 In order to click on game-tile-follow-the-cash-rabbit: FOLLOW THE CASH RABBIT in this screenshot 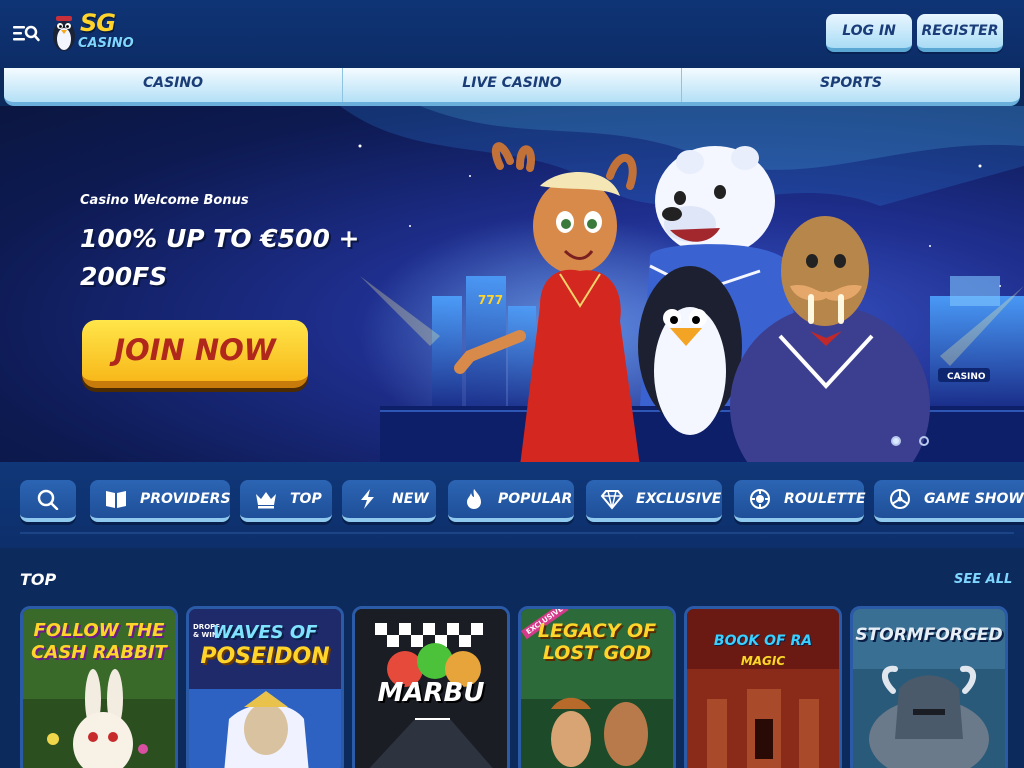, I will do `click(99, 687)`.